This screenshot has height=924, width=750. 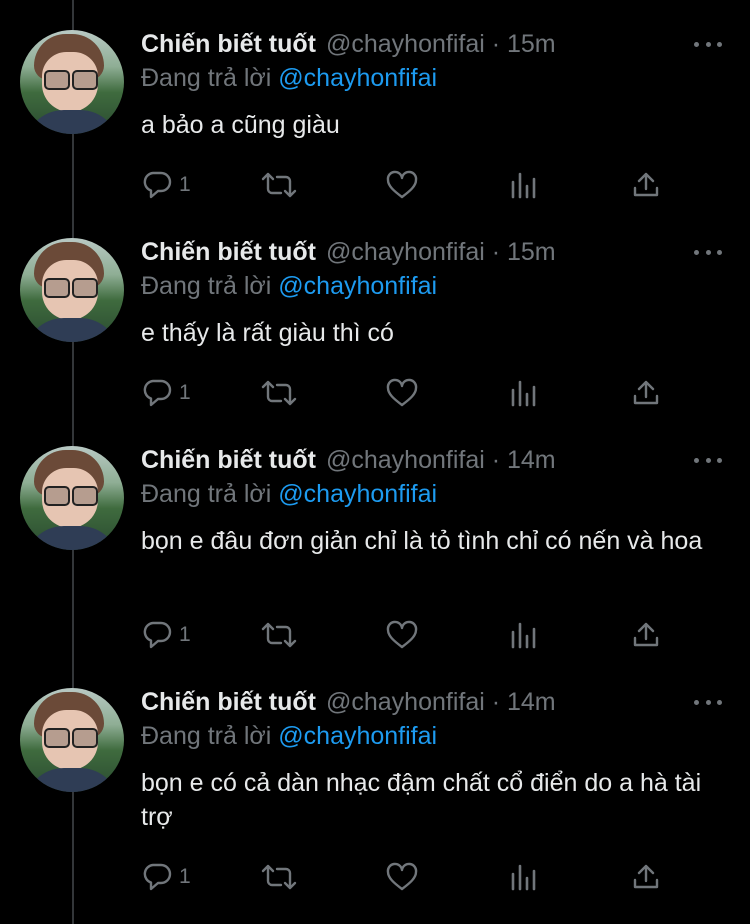 What do you see at coordinates (267, 333) in the screenshot?
I see `tweet-text: e thấy là rất giàu thì có` at bounding box center [267, 333].